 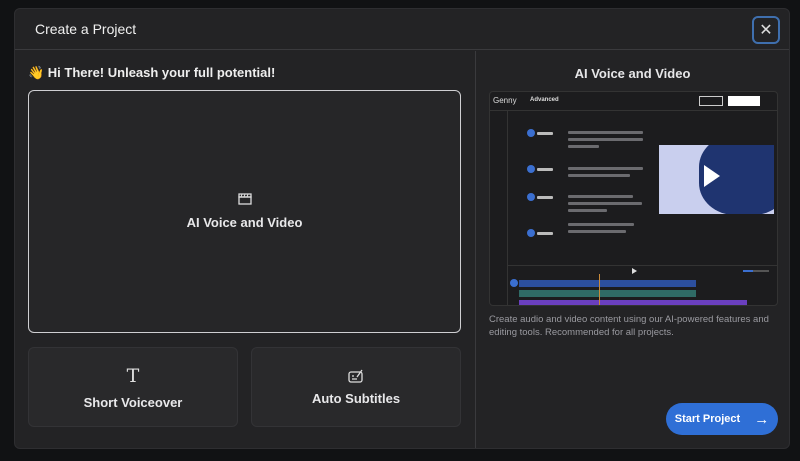 What do you see at coordinates (133, 402) in the screenshot?
I see `option-label: Short Voiceover` at bounding box center [133, 402].